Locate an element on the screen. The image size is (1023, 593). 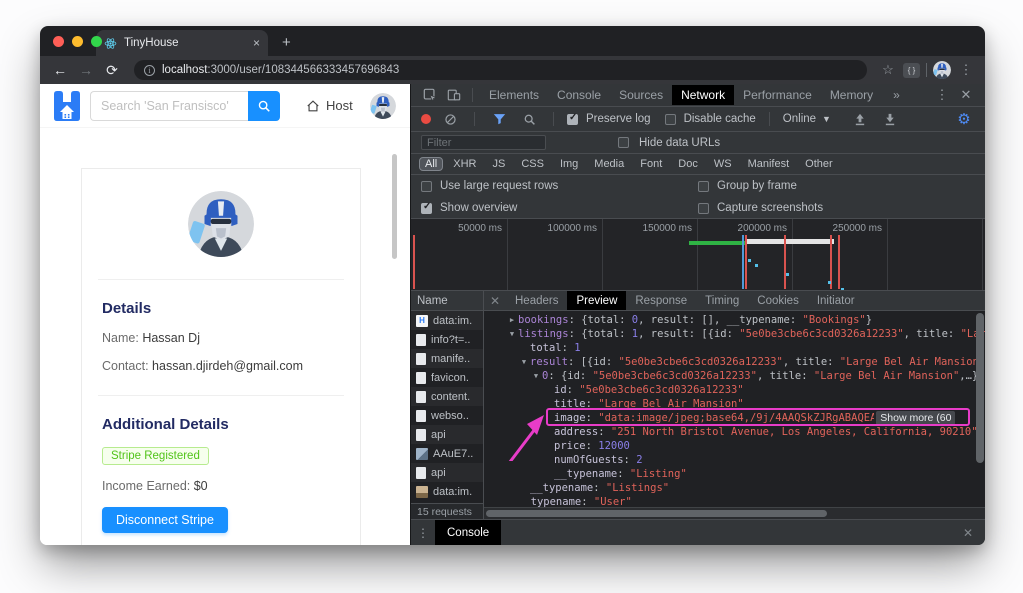
devtools-tab-performance: Performance is located at coordinates (777, 95).